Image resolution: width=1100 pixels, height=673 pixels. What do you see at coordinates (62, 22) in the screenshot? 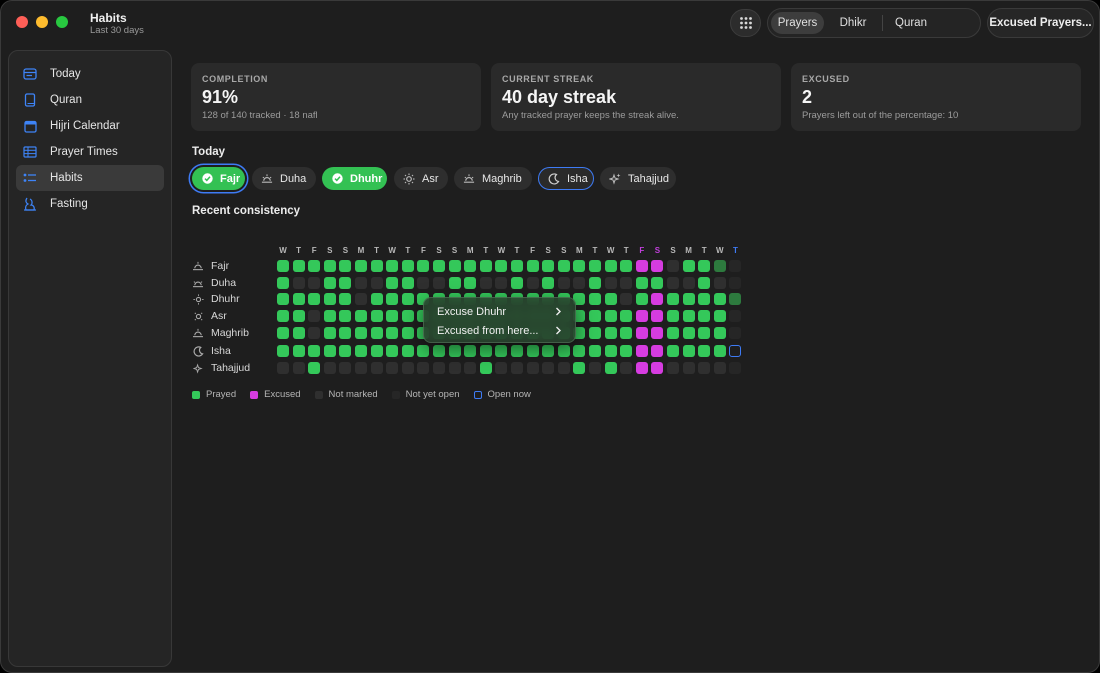
I see `maximize-window-button` at bounding box center [62, 22].